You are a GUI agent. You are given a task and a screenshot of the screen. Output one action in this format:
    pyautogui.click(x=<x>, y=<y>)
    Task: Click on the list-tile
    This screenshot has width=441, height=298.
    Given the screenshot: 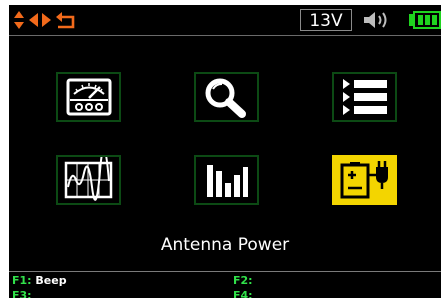 What is the action you would take?
    pyautogui.click(x=364, y=97)
    